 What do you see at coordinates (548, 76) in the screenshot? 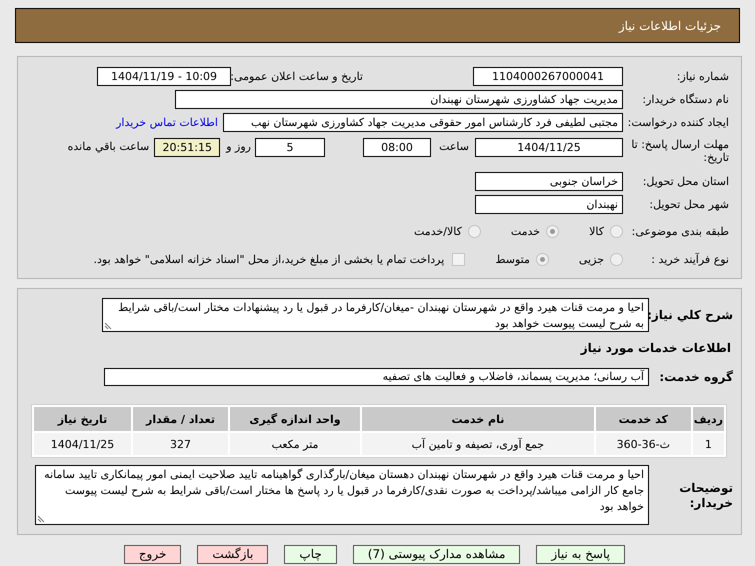
I see `need-number-field: 1104000267000041` at bounding box center [548, 76].